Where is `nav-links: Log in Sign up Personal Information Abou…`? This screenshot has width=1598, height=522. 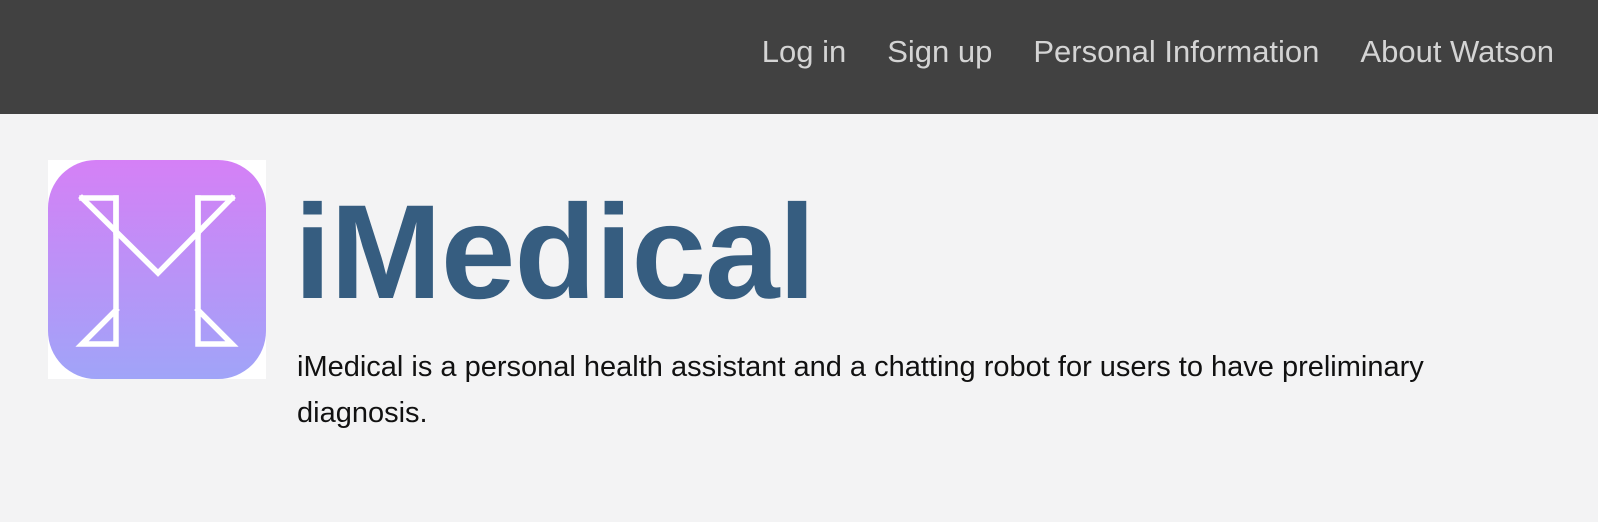
nav-links: Log in Sign up Personal Information Abou… is located at coordinates (1137, 52).